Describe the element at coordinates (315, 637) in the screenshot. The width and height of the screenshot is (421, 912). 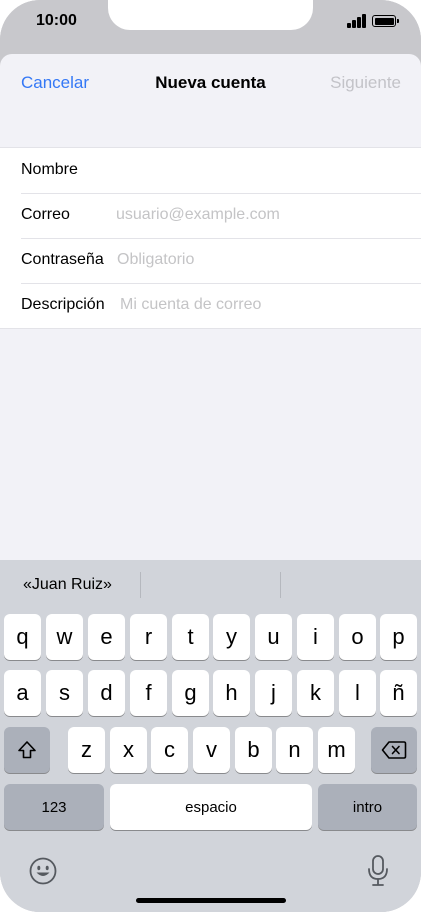
I see `key-i: i` at that location.